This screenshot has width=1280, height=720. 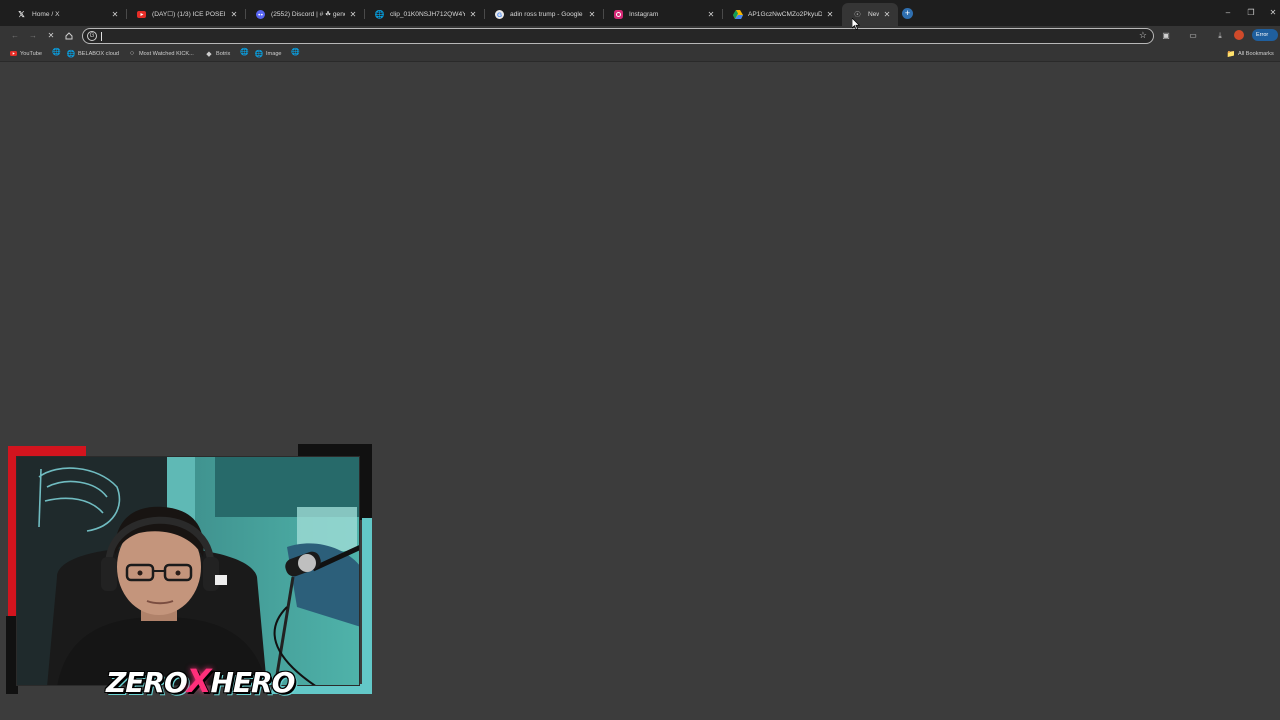 I want to click on bookmark-botrix: ◆ Botrix, so click(x=217, y=53).